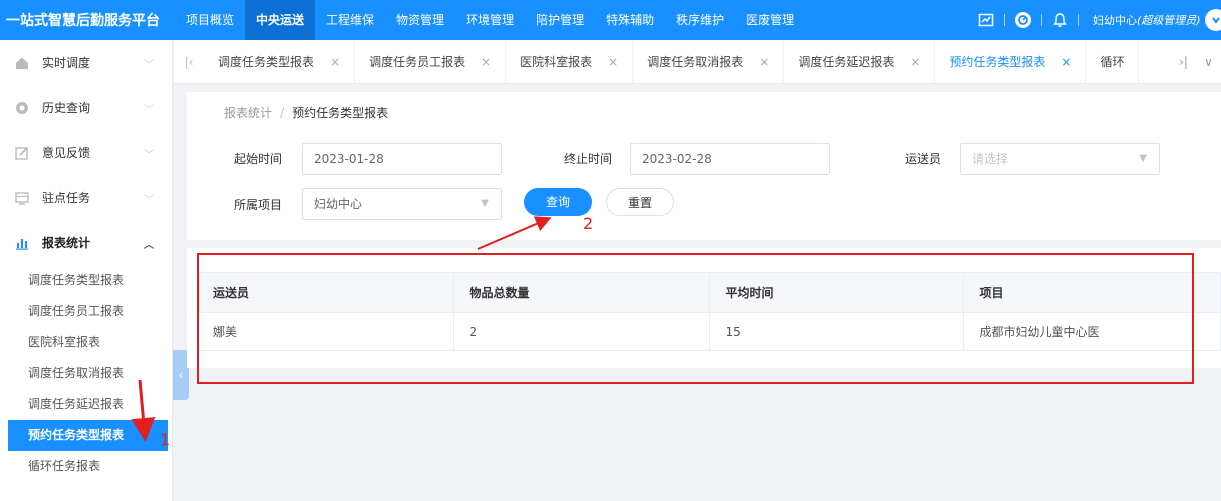 Image resolution: width=1221 pixels, height=501 pixels. Describe the element at coordinates (165, 439) in the screenshot. I see `annotation-step-1: 1` at that location.